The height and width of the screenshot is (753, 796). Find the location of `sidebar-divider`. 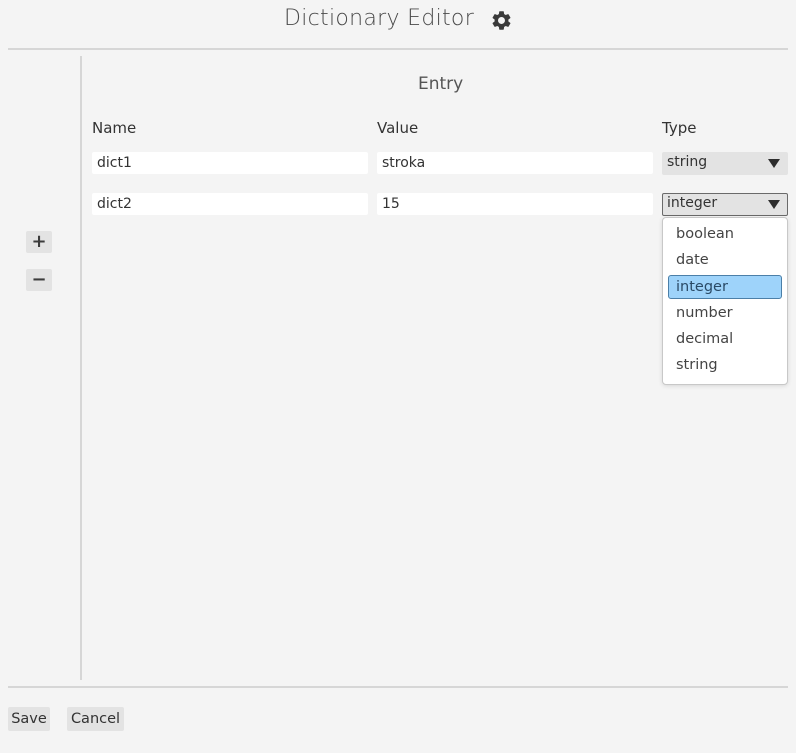

sidebar-divider is located at coordinates (81, 368).